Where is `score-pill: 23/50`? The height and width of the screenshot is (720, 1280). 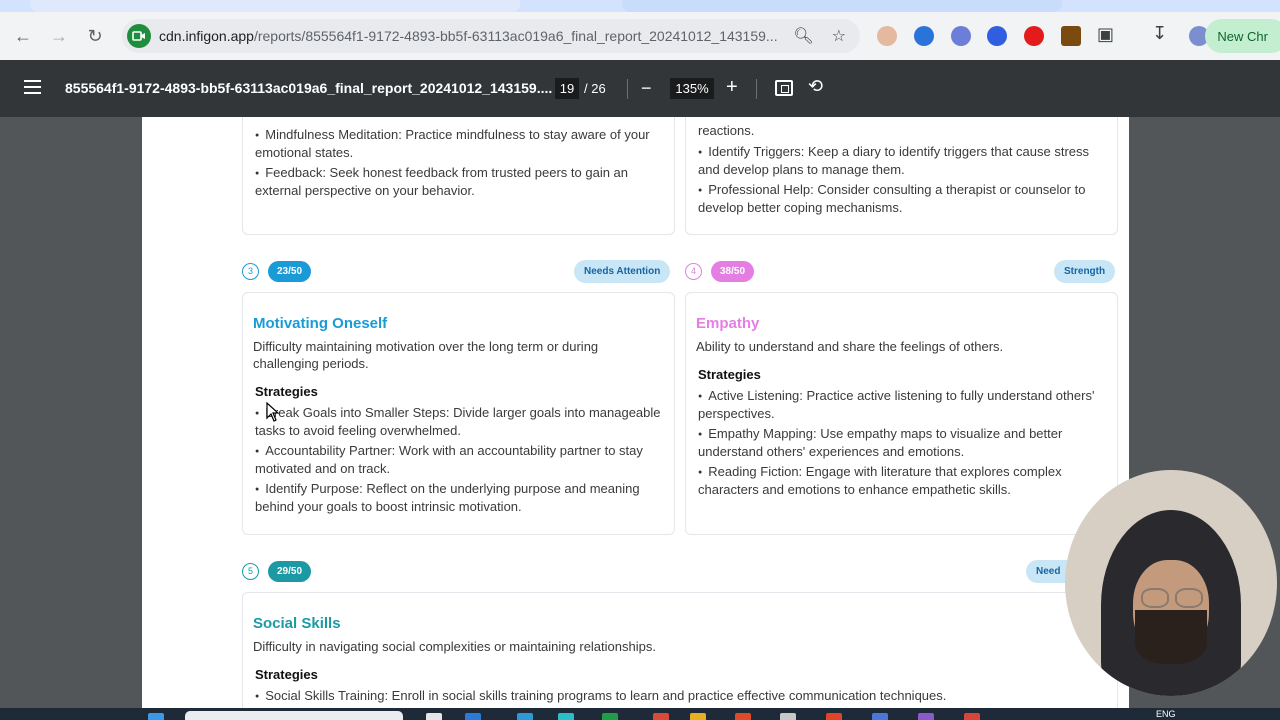 score-pill: 23/50 is located at coordinates (289, 271).